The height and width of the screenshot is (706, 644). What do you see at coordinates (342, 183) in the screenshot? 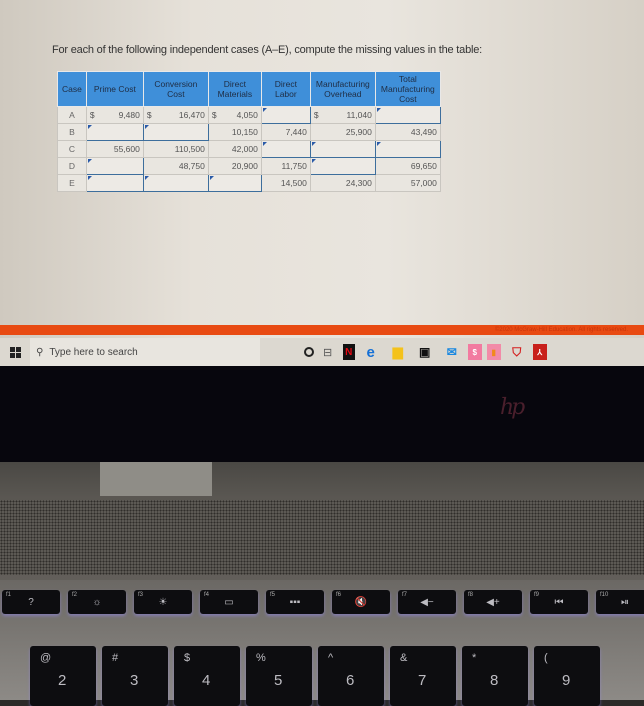
I see `manufacturing-overhead-value: 24,300` at bounding box center [342, 183].